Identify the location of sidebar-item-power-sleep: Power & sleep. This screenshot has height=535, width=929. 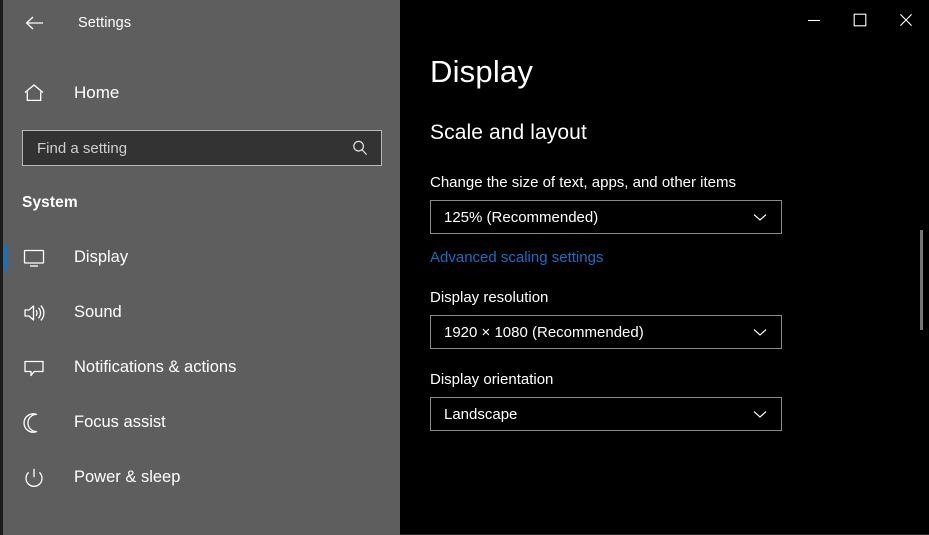
(200, 477).